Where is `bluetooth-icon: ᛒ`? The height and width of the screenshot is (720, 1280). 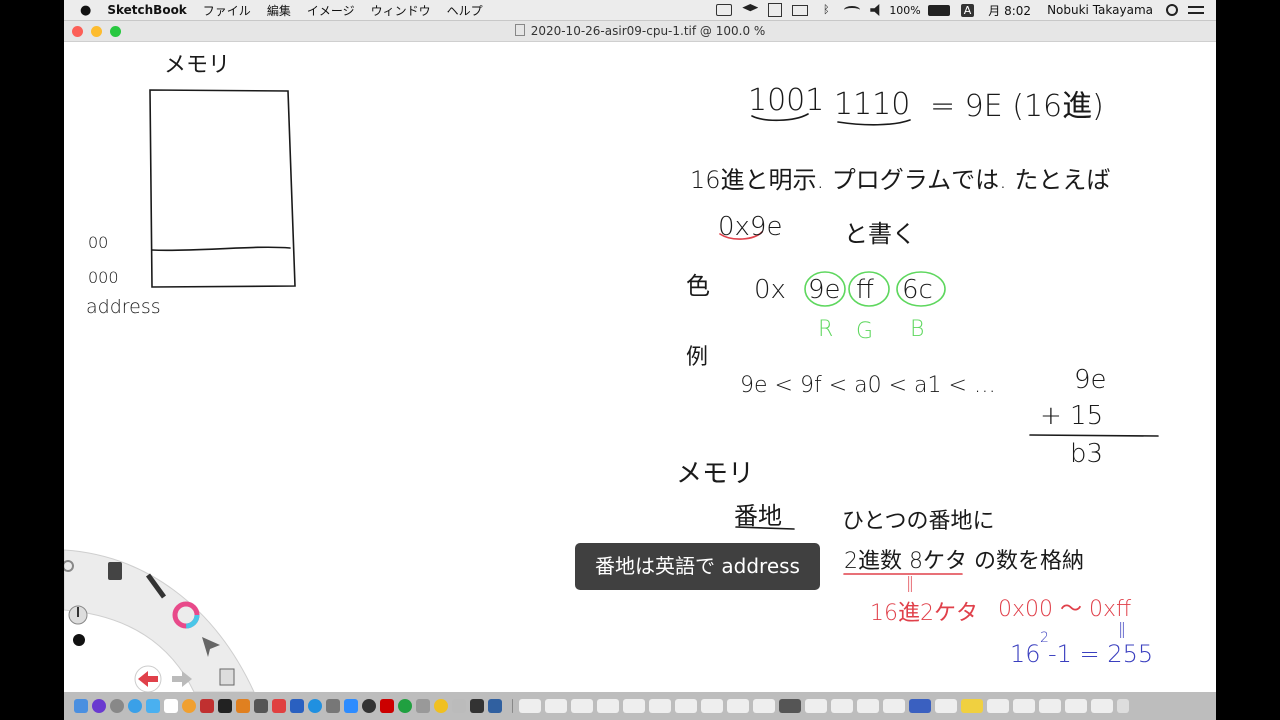
bluetooth-icon: ᛒ is located at coordinates (826, 10).